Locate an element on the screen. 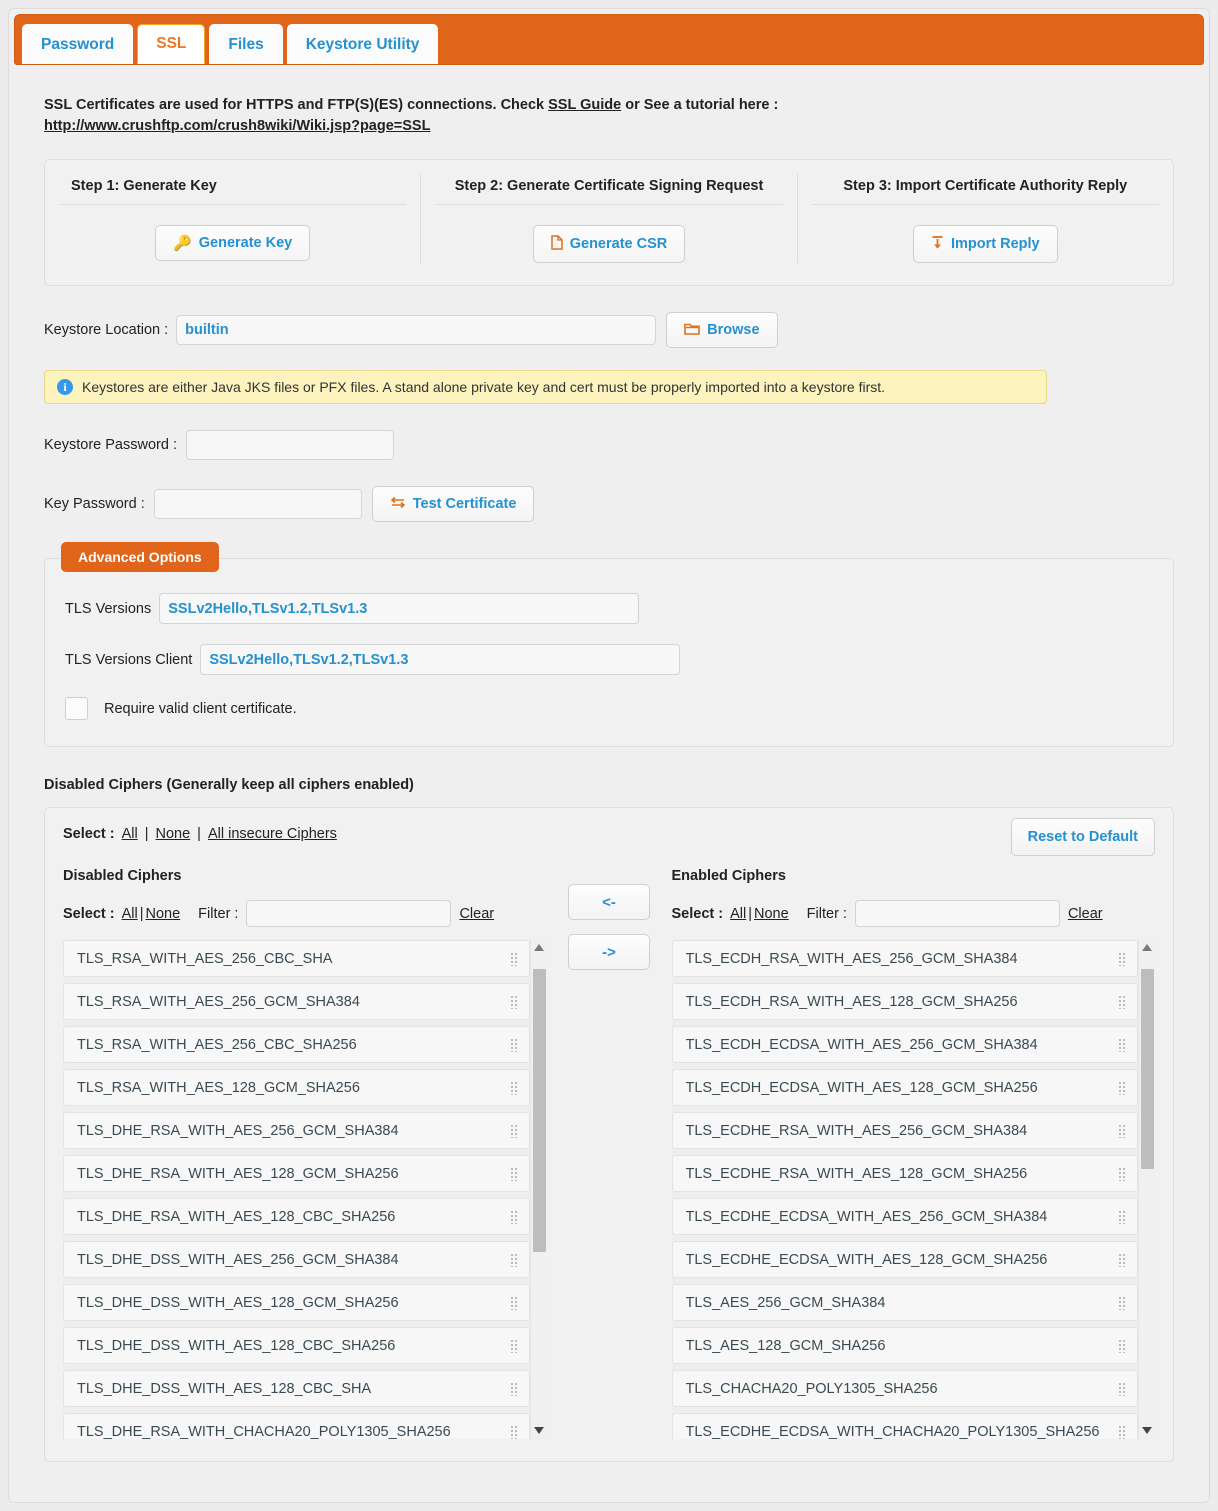  left-clear-link: Clear is located at coordinates (476, 914).